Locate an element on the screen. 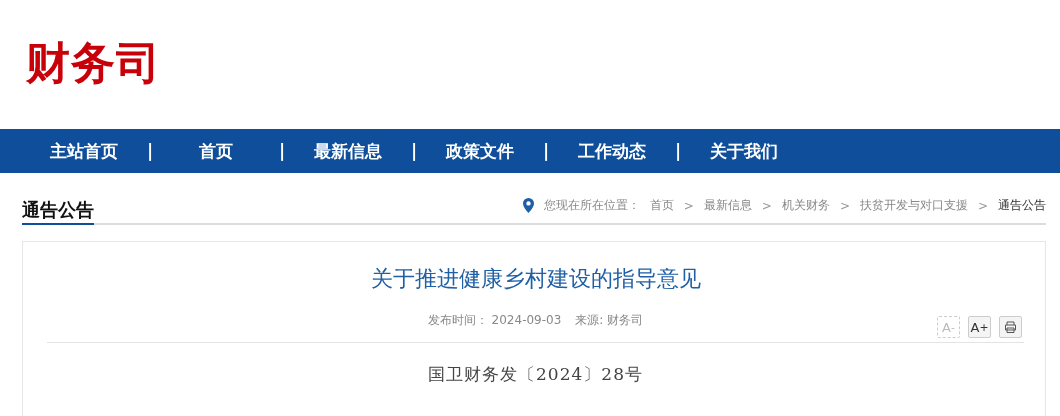 The height and width of the screenshot is (416, 1060). breadcrumb-link: 机关财务 is located at coordinates (805, 205).